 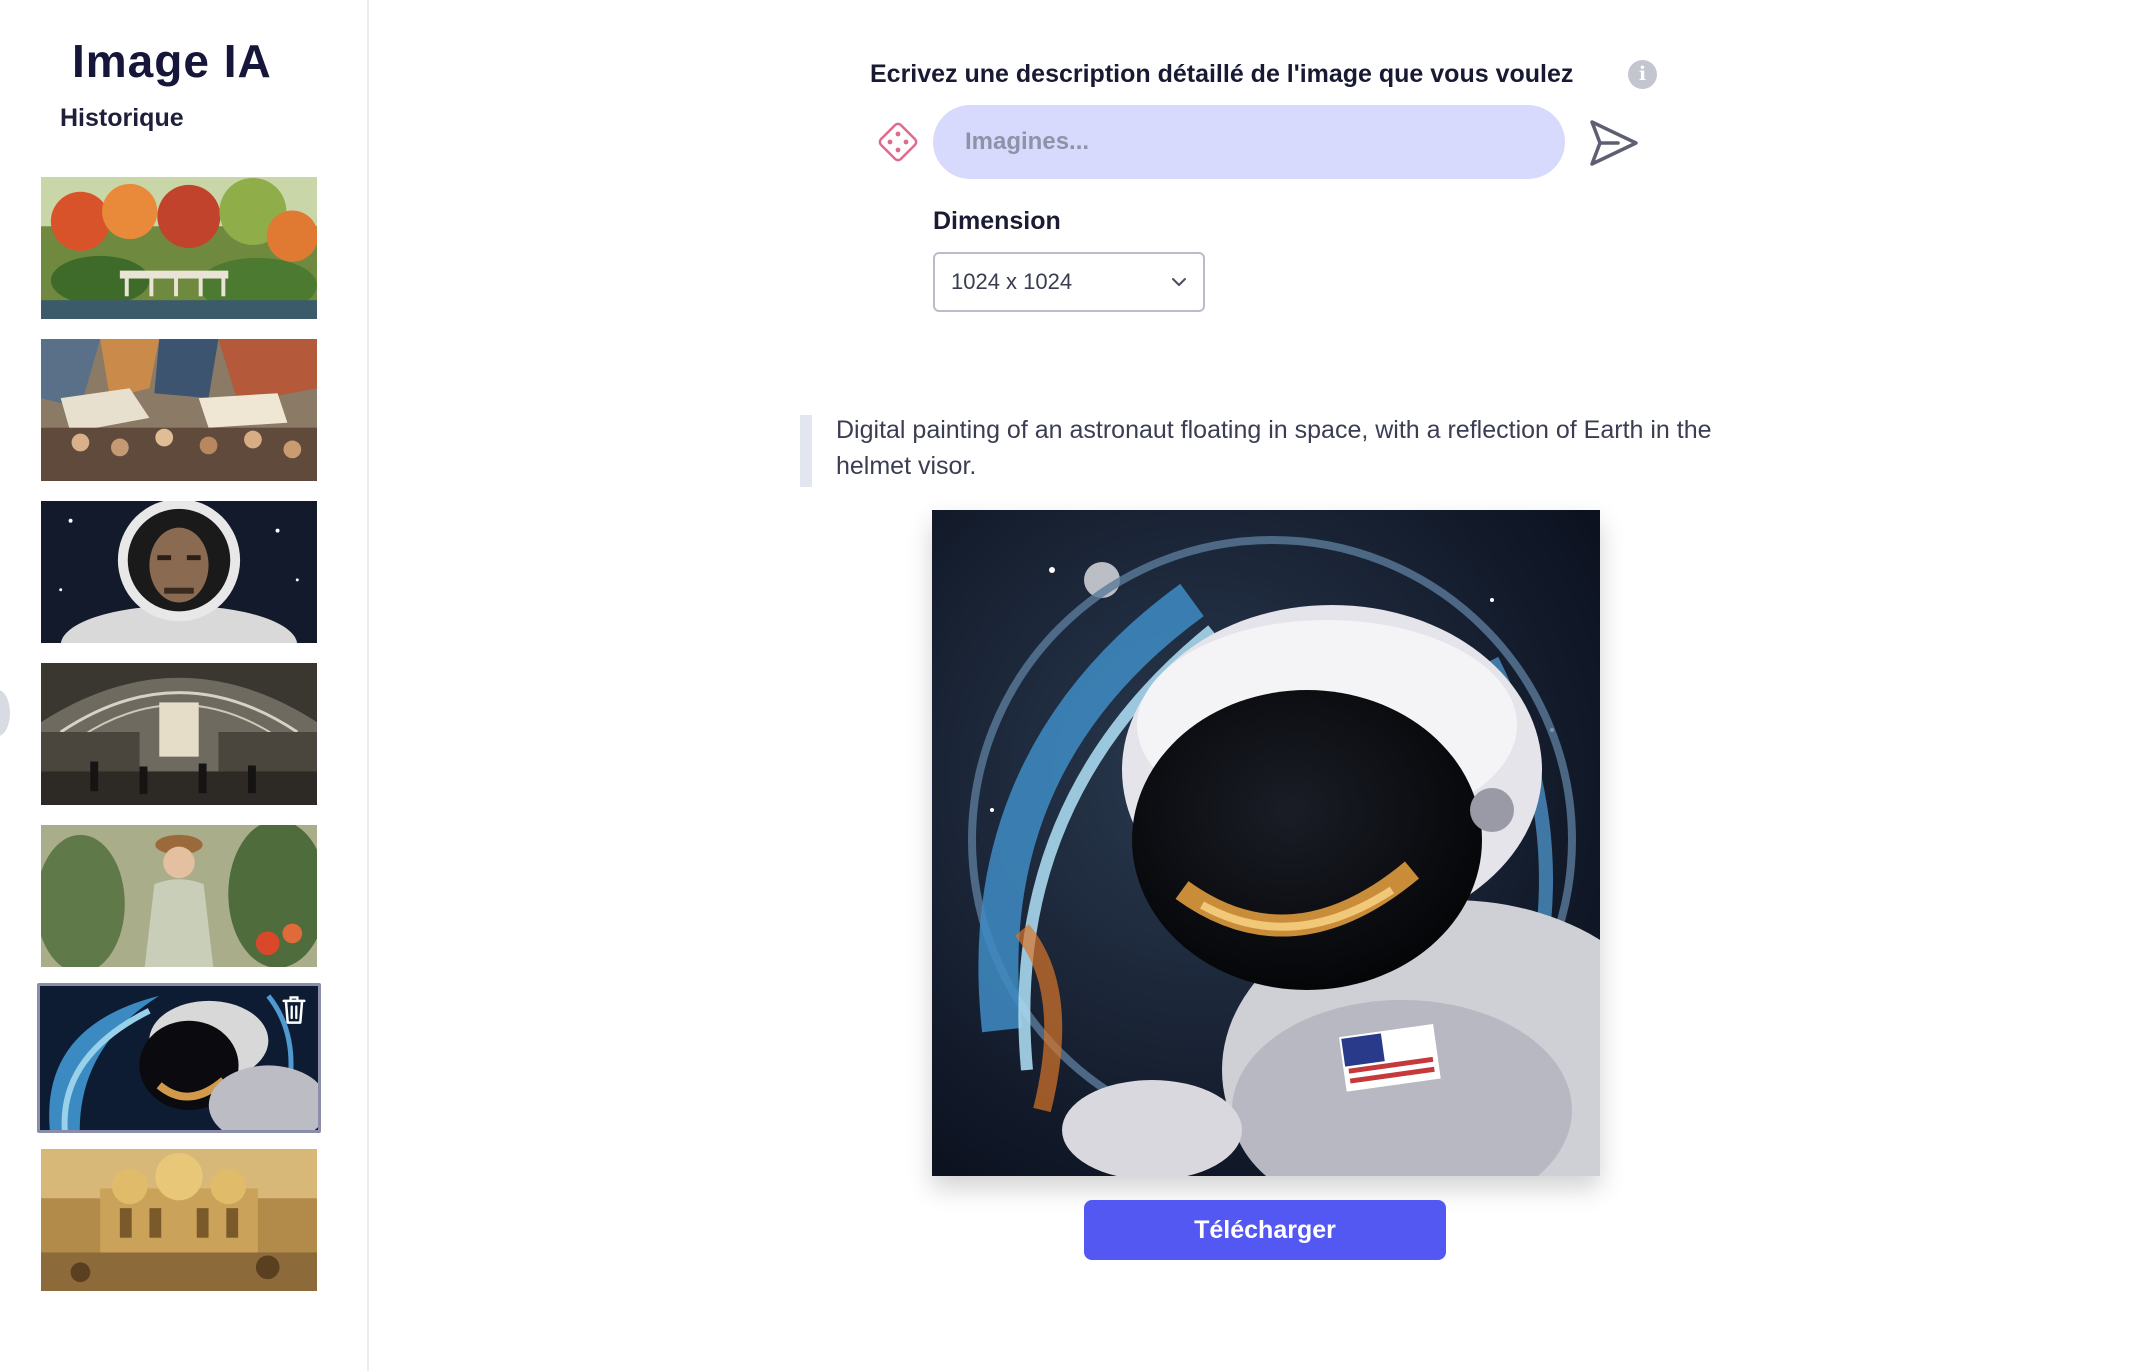 I want to click on astronaut-portrait-thumbnail, so click(x=179, y=572).